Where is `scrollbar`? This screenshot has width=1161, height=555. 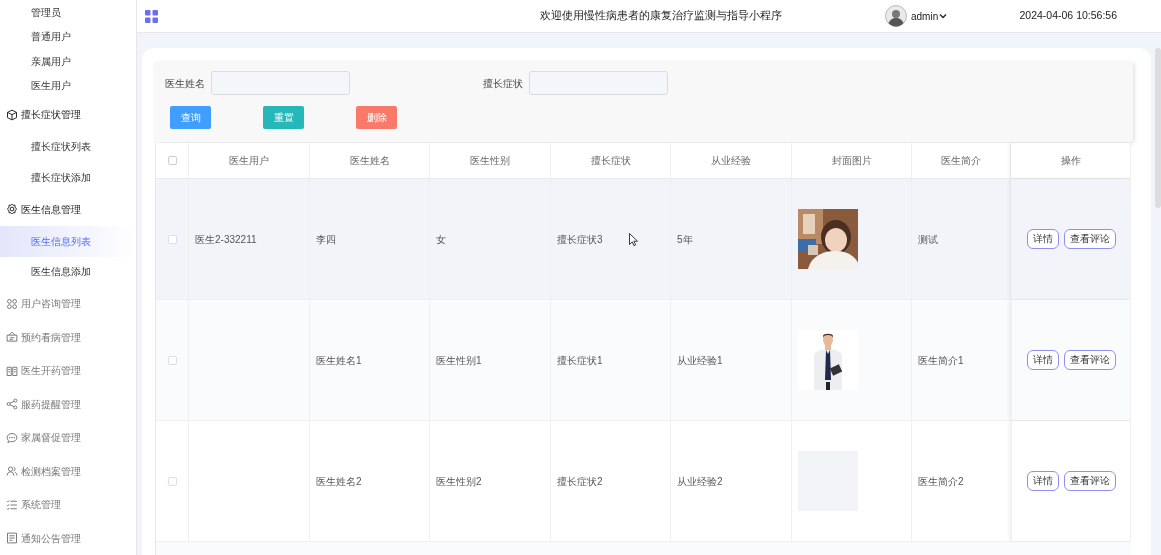 scrollbar is located at coordinates (1158, 128).